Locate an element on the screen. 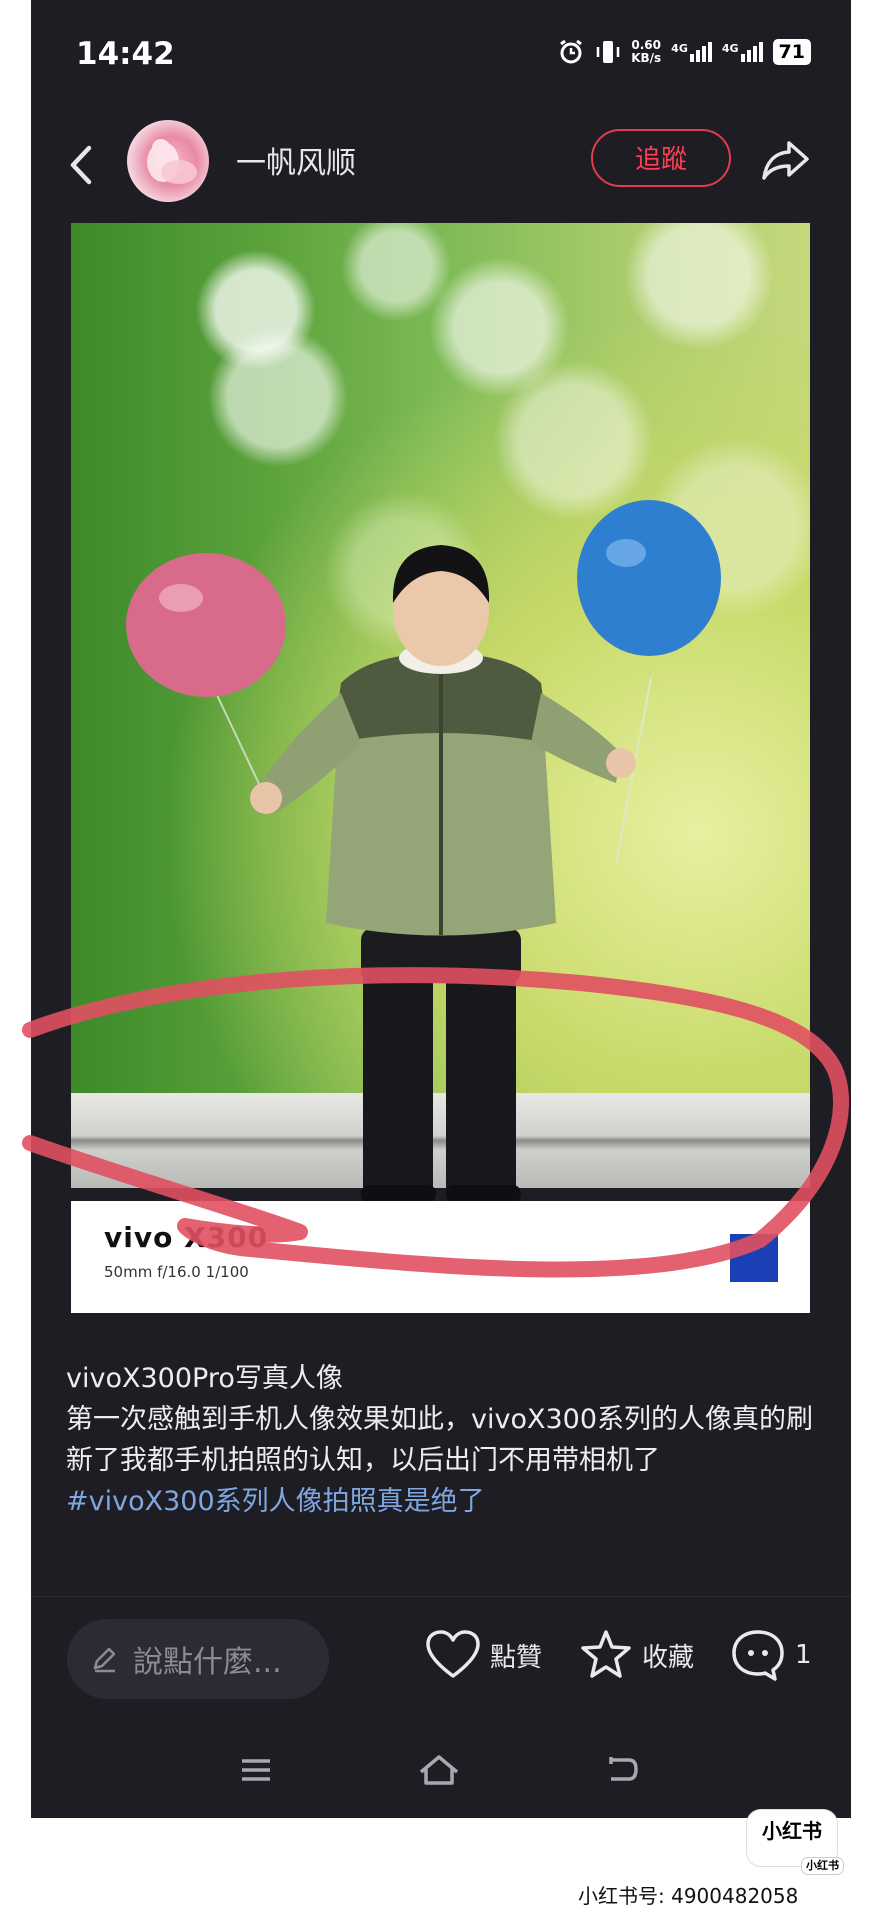  username: 一帆风顺 is located at coordinates (296, 160).